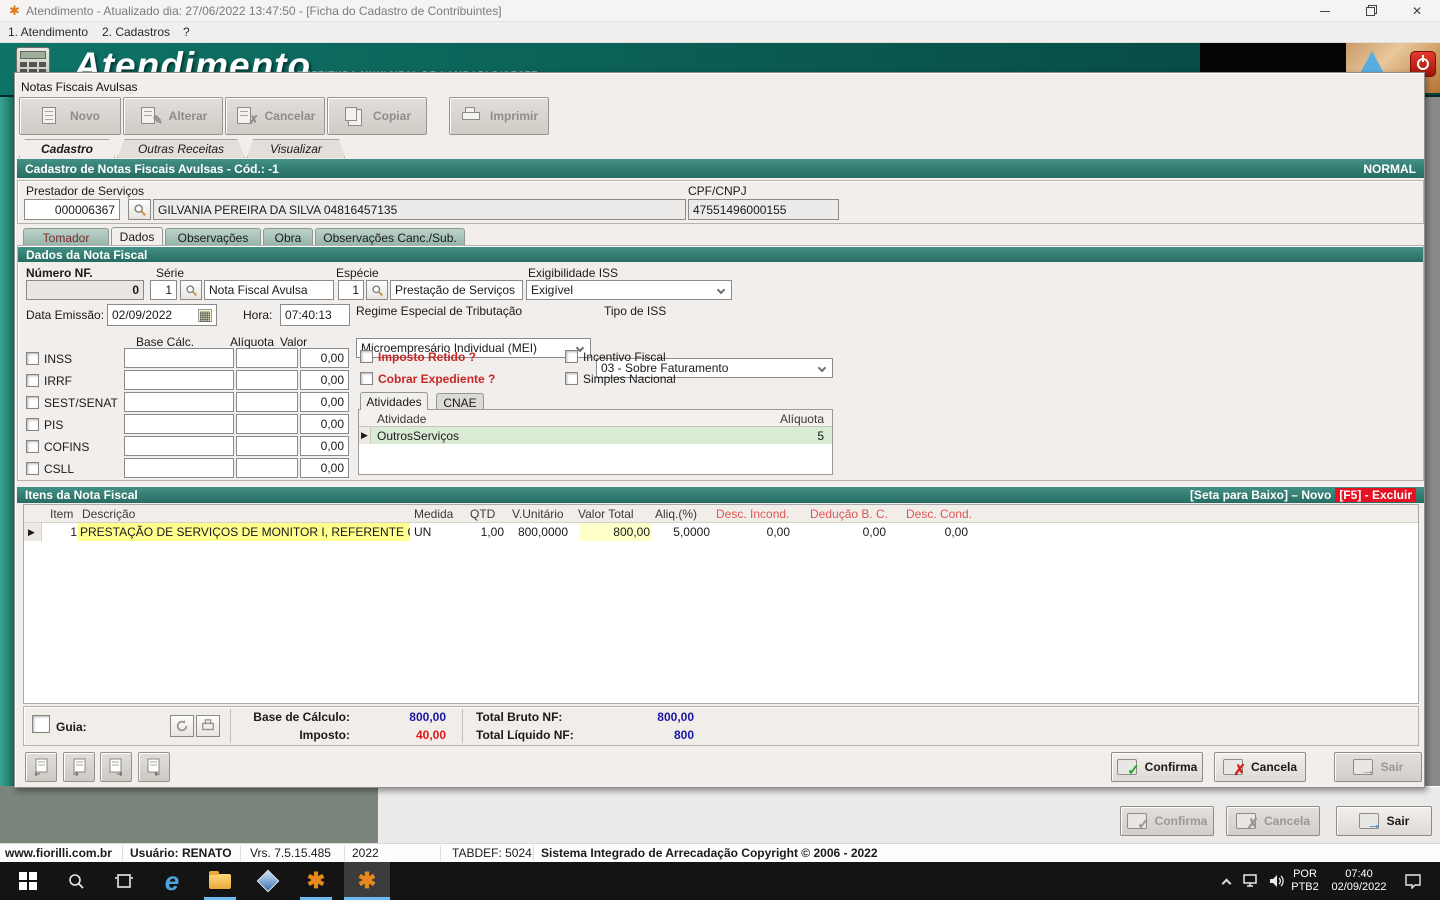 The image size is (1440, 900). I want to click on cofins-valor-input: 0,00, so click(324, 446).